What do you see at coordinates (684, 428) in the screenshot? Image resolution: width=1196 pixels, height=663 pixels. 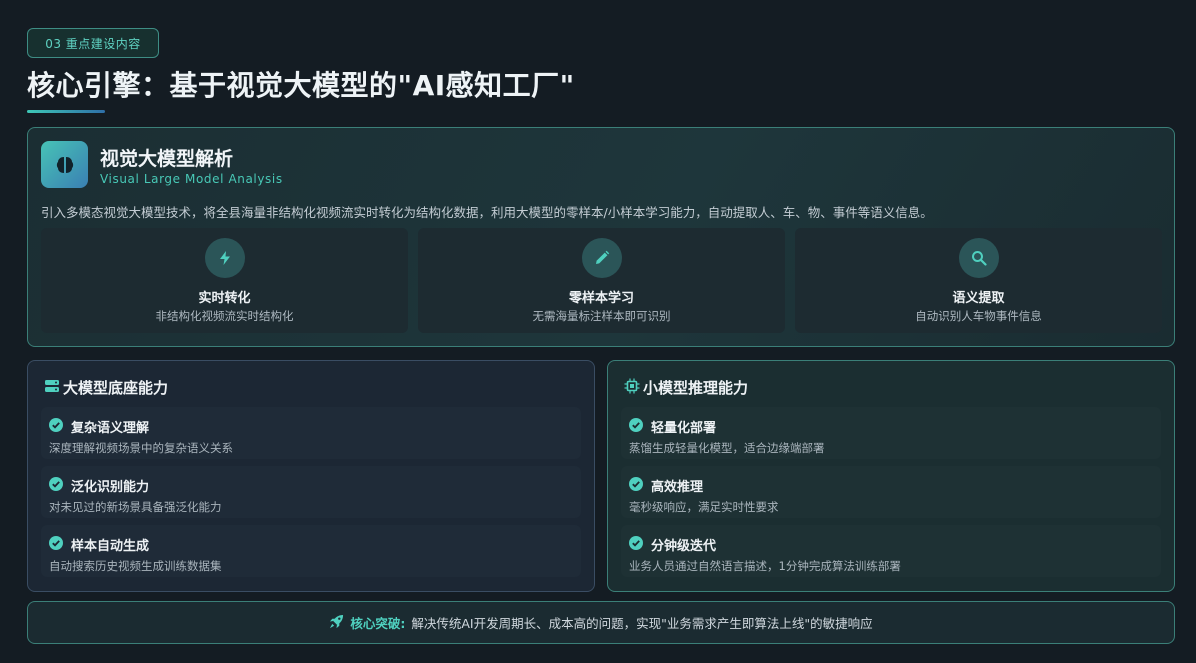 I see `item-title: 轻量化部署` at bounding box center [684, 428].